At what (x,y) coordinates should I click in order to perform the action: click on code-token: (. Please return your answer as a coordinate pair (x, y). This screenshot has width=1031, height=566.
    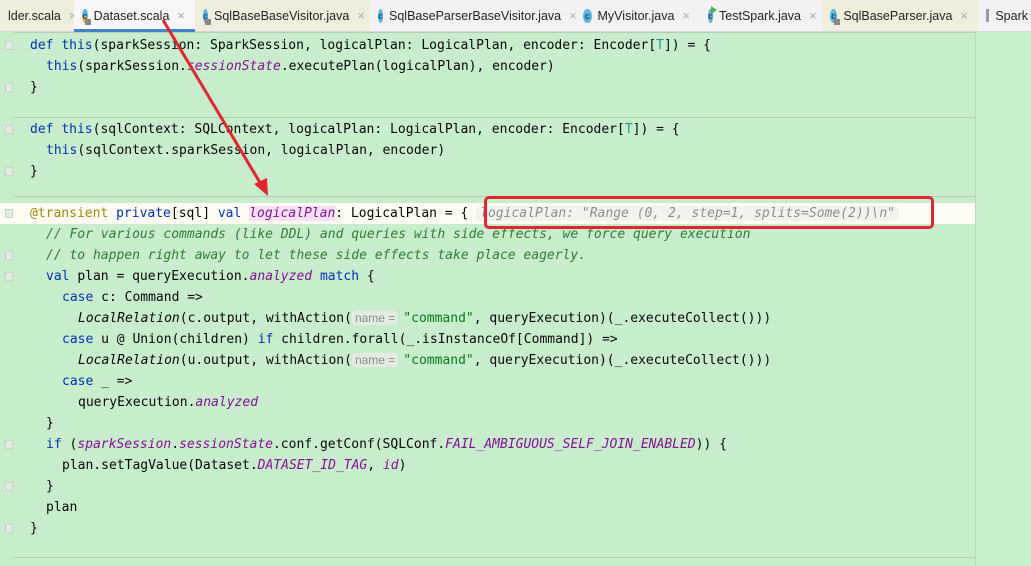
    Looking at the image, I should click on (69, 444).